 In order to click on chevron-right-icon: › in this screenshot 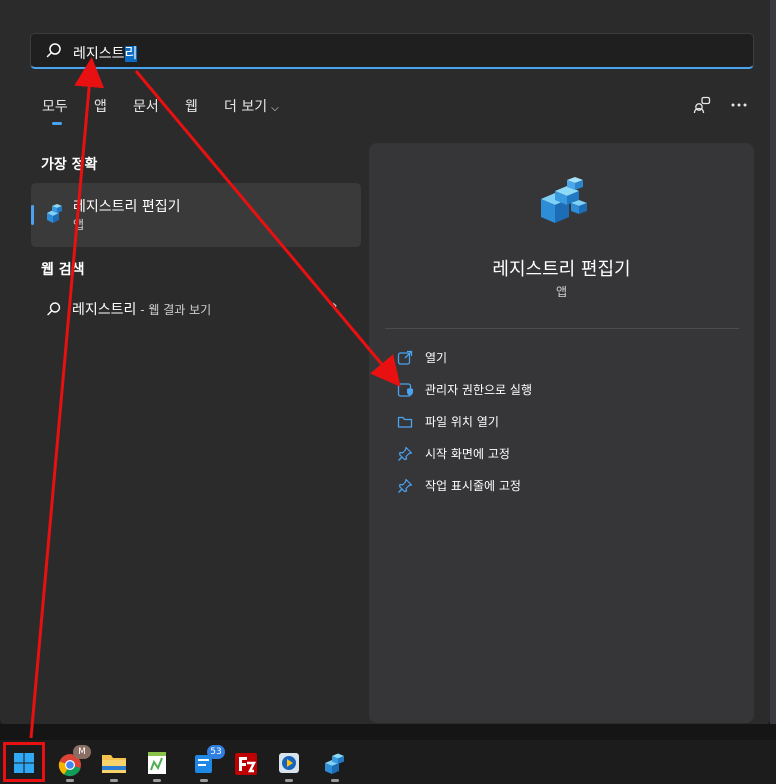, I will do `click(335, 306)`.